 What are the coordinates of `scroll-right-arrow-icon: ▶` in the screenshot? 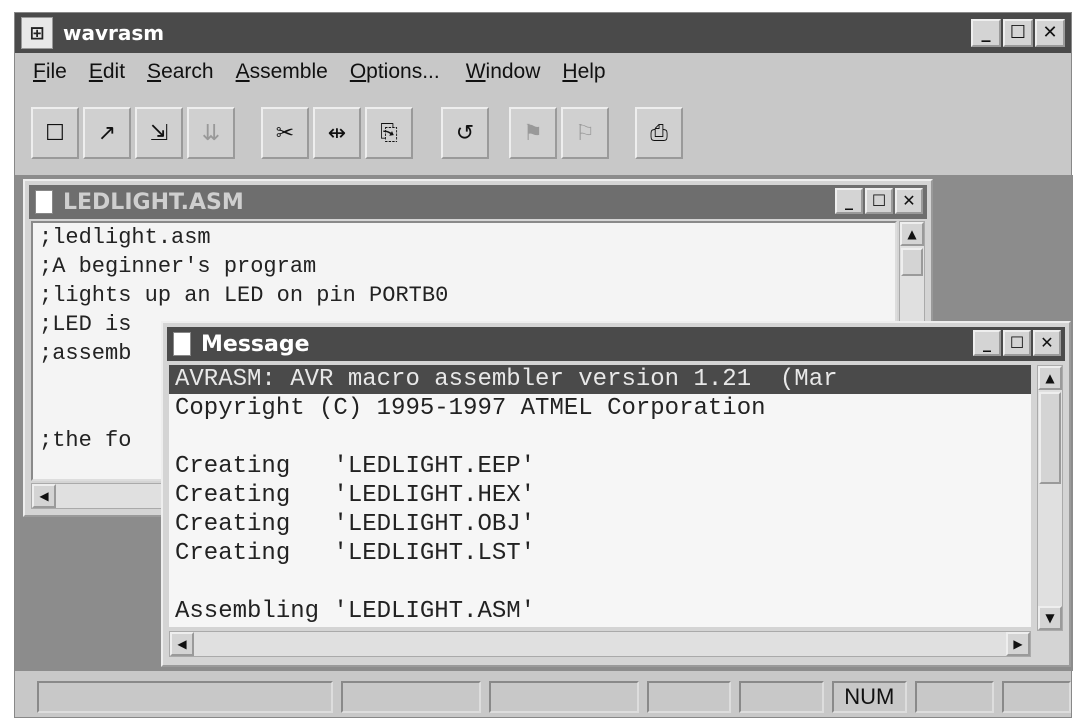 It's located at (1018, 644).